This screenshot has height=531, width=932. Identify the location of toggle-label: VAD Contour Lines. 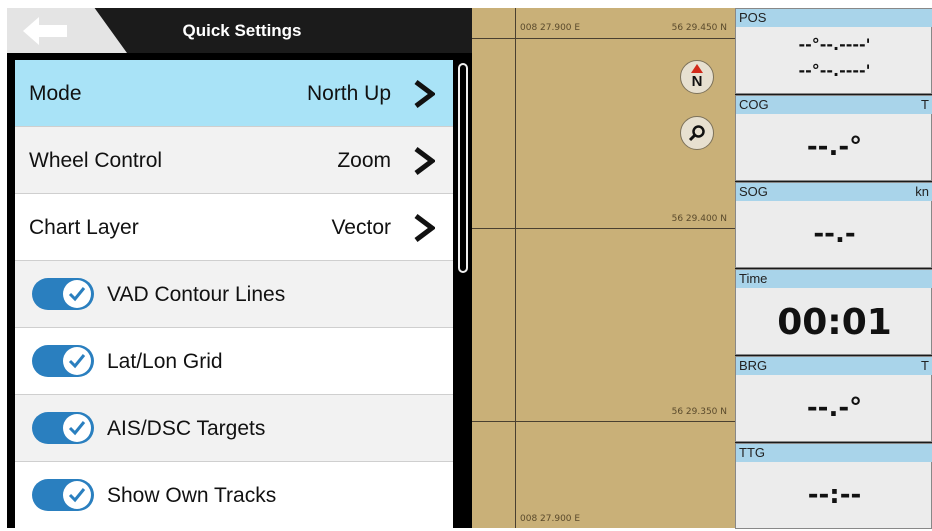
(196, 294).